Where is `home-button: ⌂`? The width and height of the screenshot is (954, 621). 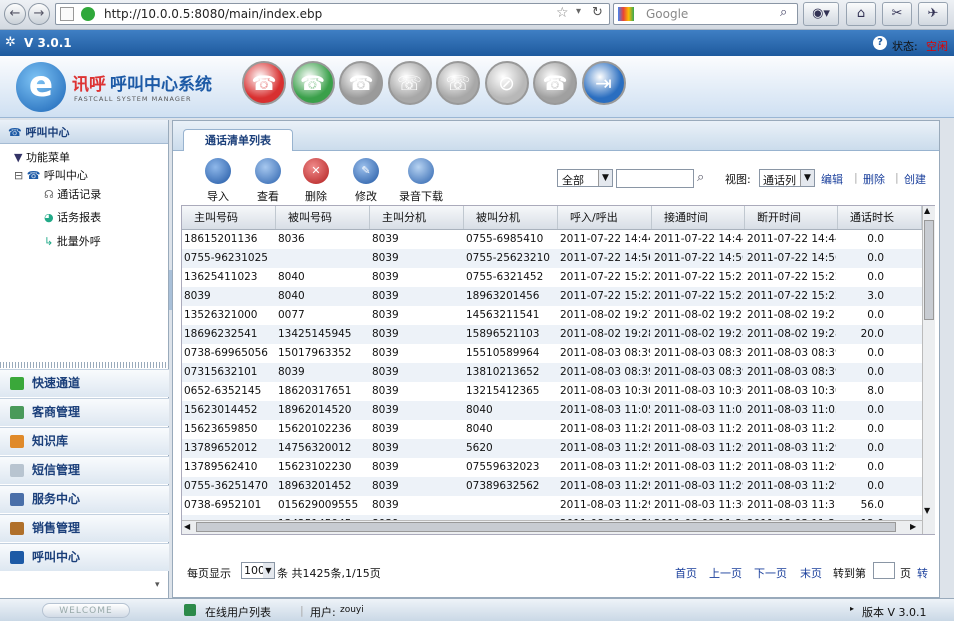 home-button: ⌂ is located at coordinates (861, 14).